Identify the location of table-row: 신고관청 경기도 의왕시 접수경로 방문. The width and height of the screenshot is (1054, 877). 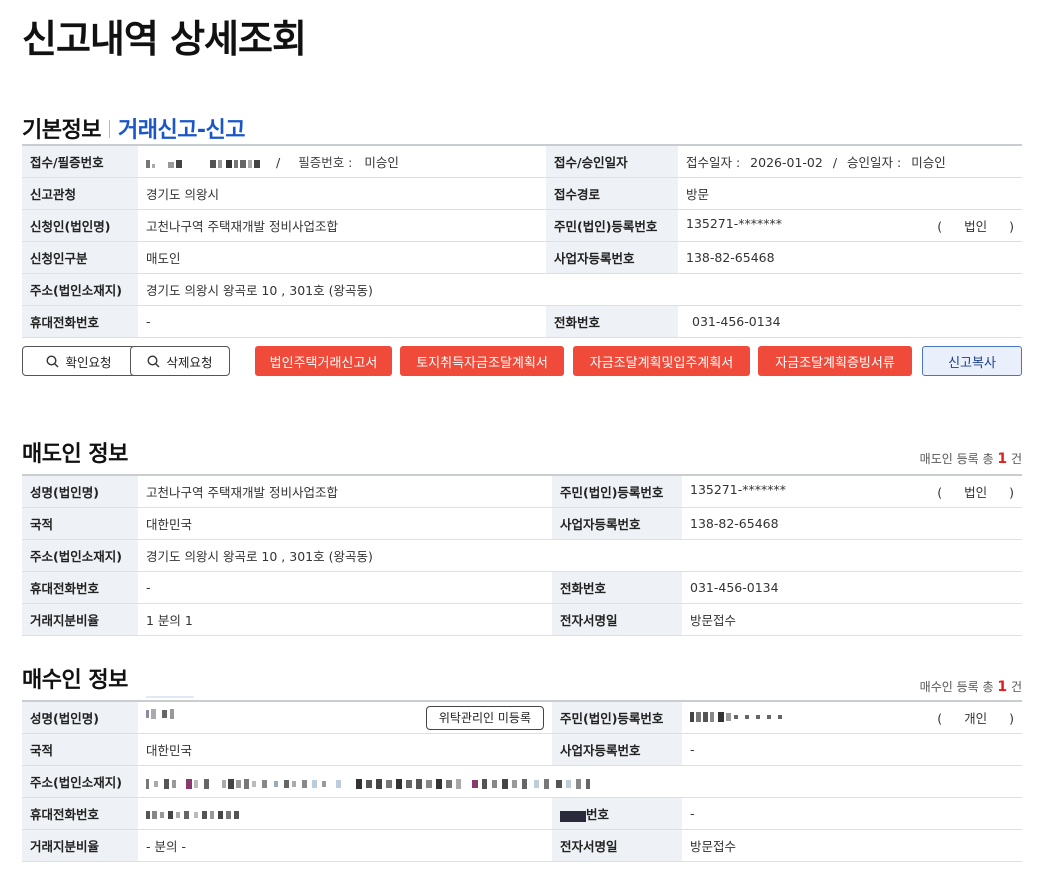
(522, 193).